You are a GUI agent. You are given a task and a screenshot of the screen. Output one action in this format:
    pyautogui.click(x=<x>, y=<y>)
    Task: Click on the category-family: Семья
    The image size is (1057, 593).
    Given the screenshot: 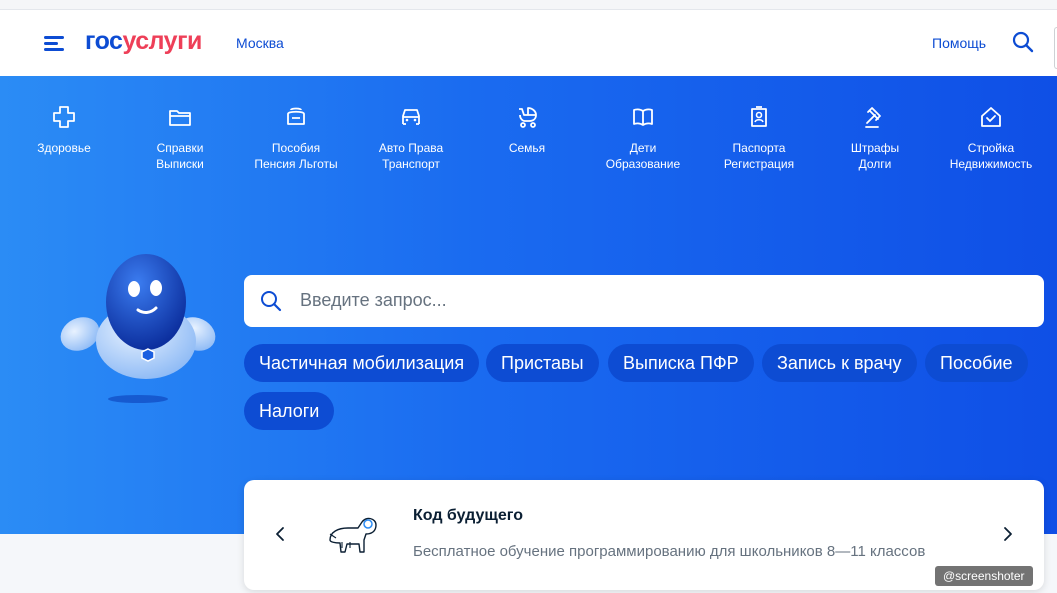 What is the action you would take?
    pyautogui.click(x=527, y=128)
    